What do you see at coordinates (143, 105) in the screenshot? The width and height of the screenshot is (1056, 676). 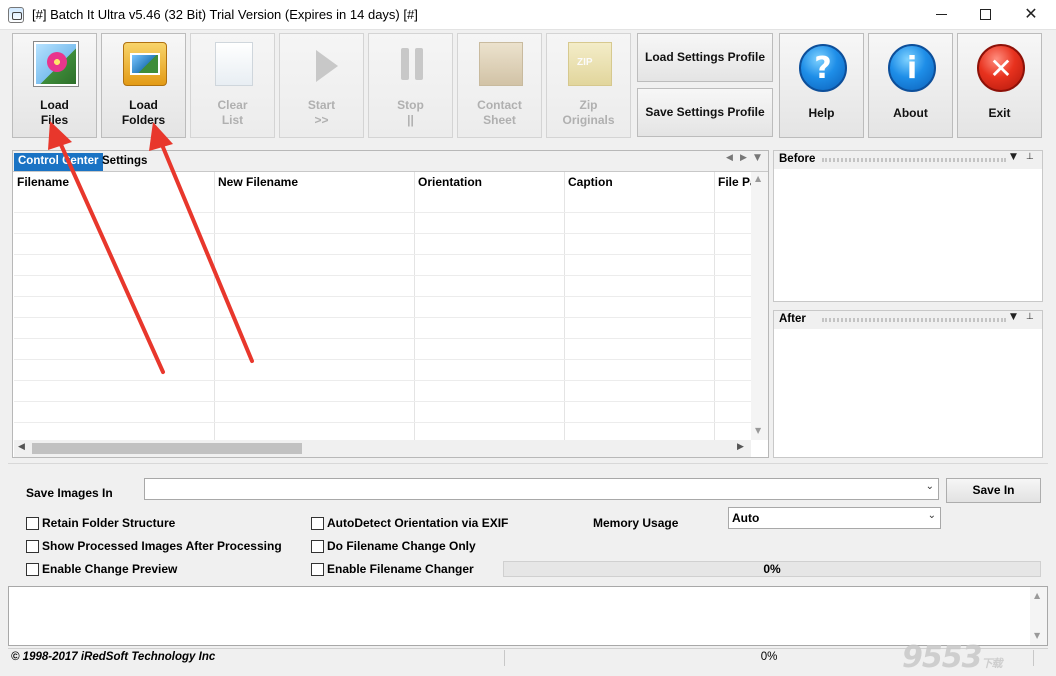 I see `load-folders-label-1: Load` at bounding box center [143, 105].